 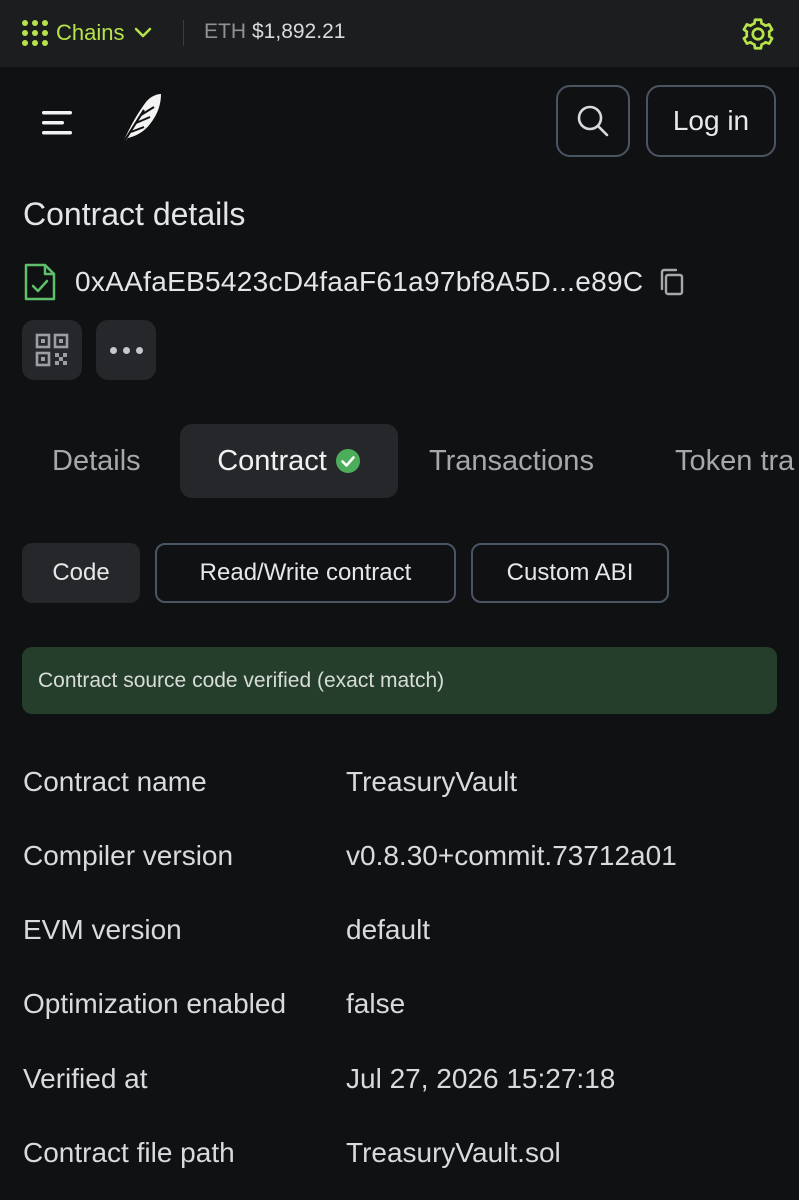 I want to click on info-label: Contract file path, so click(x=129, y=1152).